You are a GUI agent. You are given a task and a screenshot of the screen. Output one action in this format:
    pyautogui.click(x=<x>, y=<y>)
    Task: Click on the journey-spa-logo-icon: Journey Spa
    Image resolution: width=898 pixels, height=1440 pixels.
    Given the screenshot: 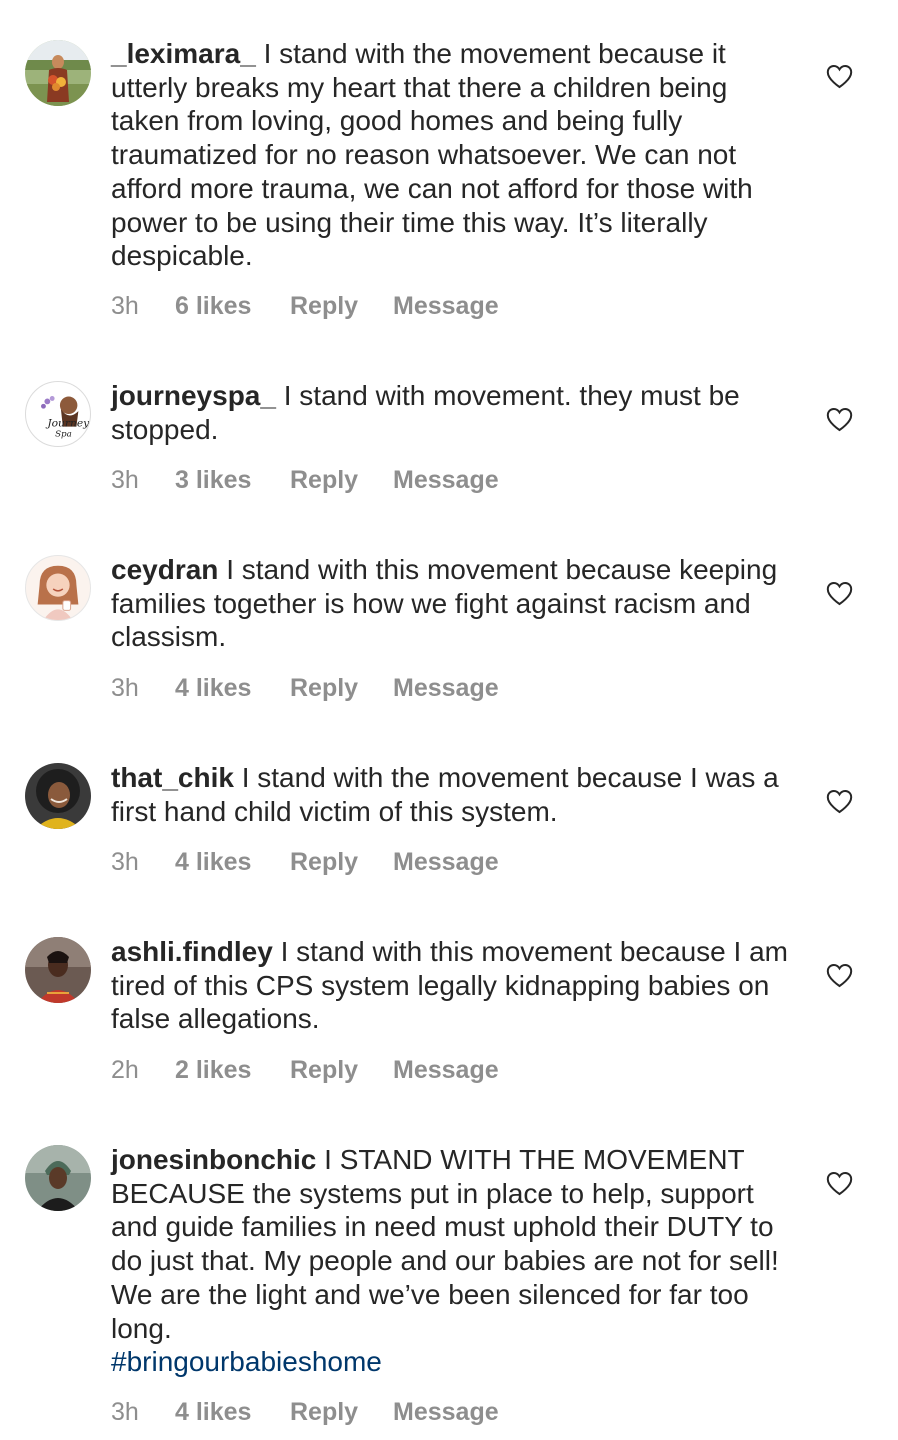 What is the action you would take?
    pyautogui.click(x=58, y=414)
    